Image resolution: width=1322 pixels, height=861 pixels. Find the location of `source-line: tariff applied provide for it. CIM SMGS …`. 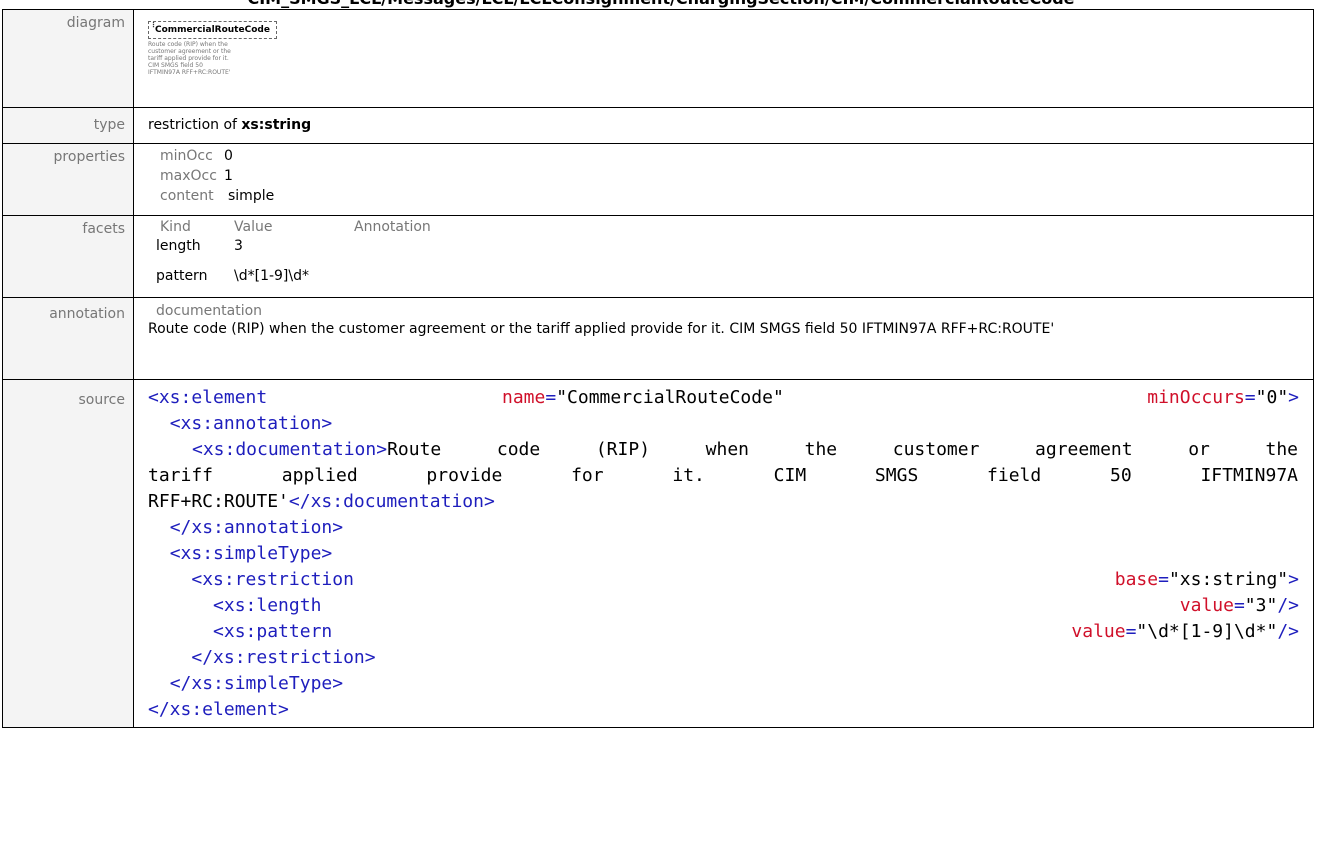

source-line: tariff applied provide for it. CIM SMGS … is located at coordinates (723, 476).